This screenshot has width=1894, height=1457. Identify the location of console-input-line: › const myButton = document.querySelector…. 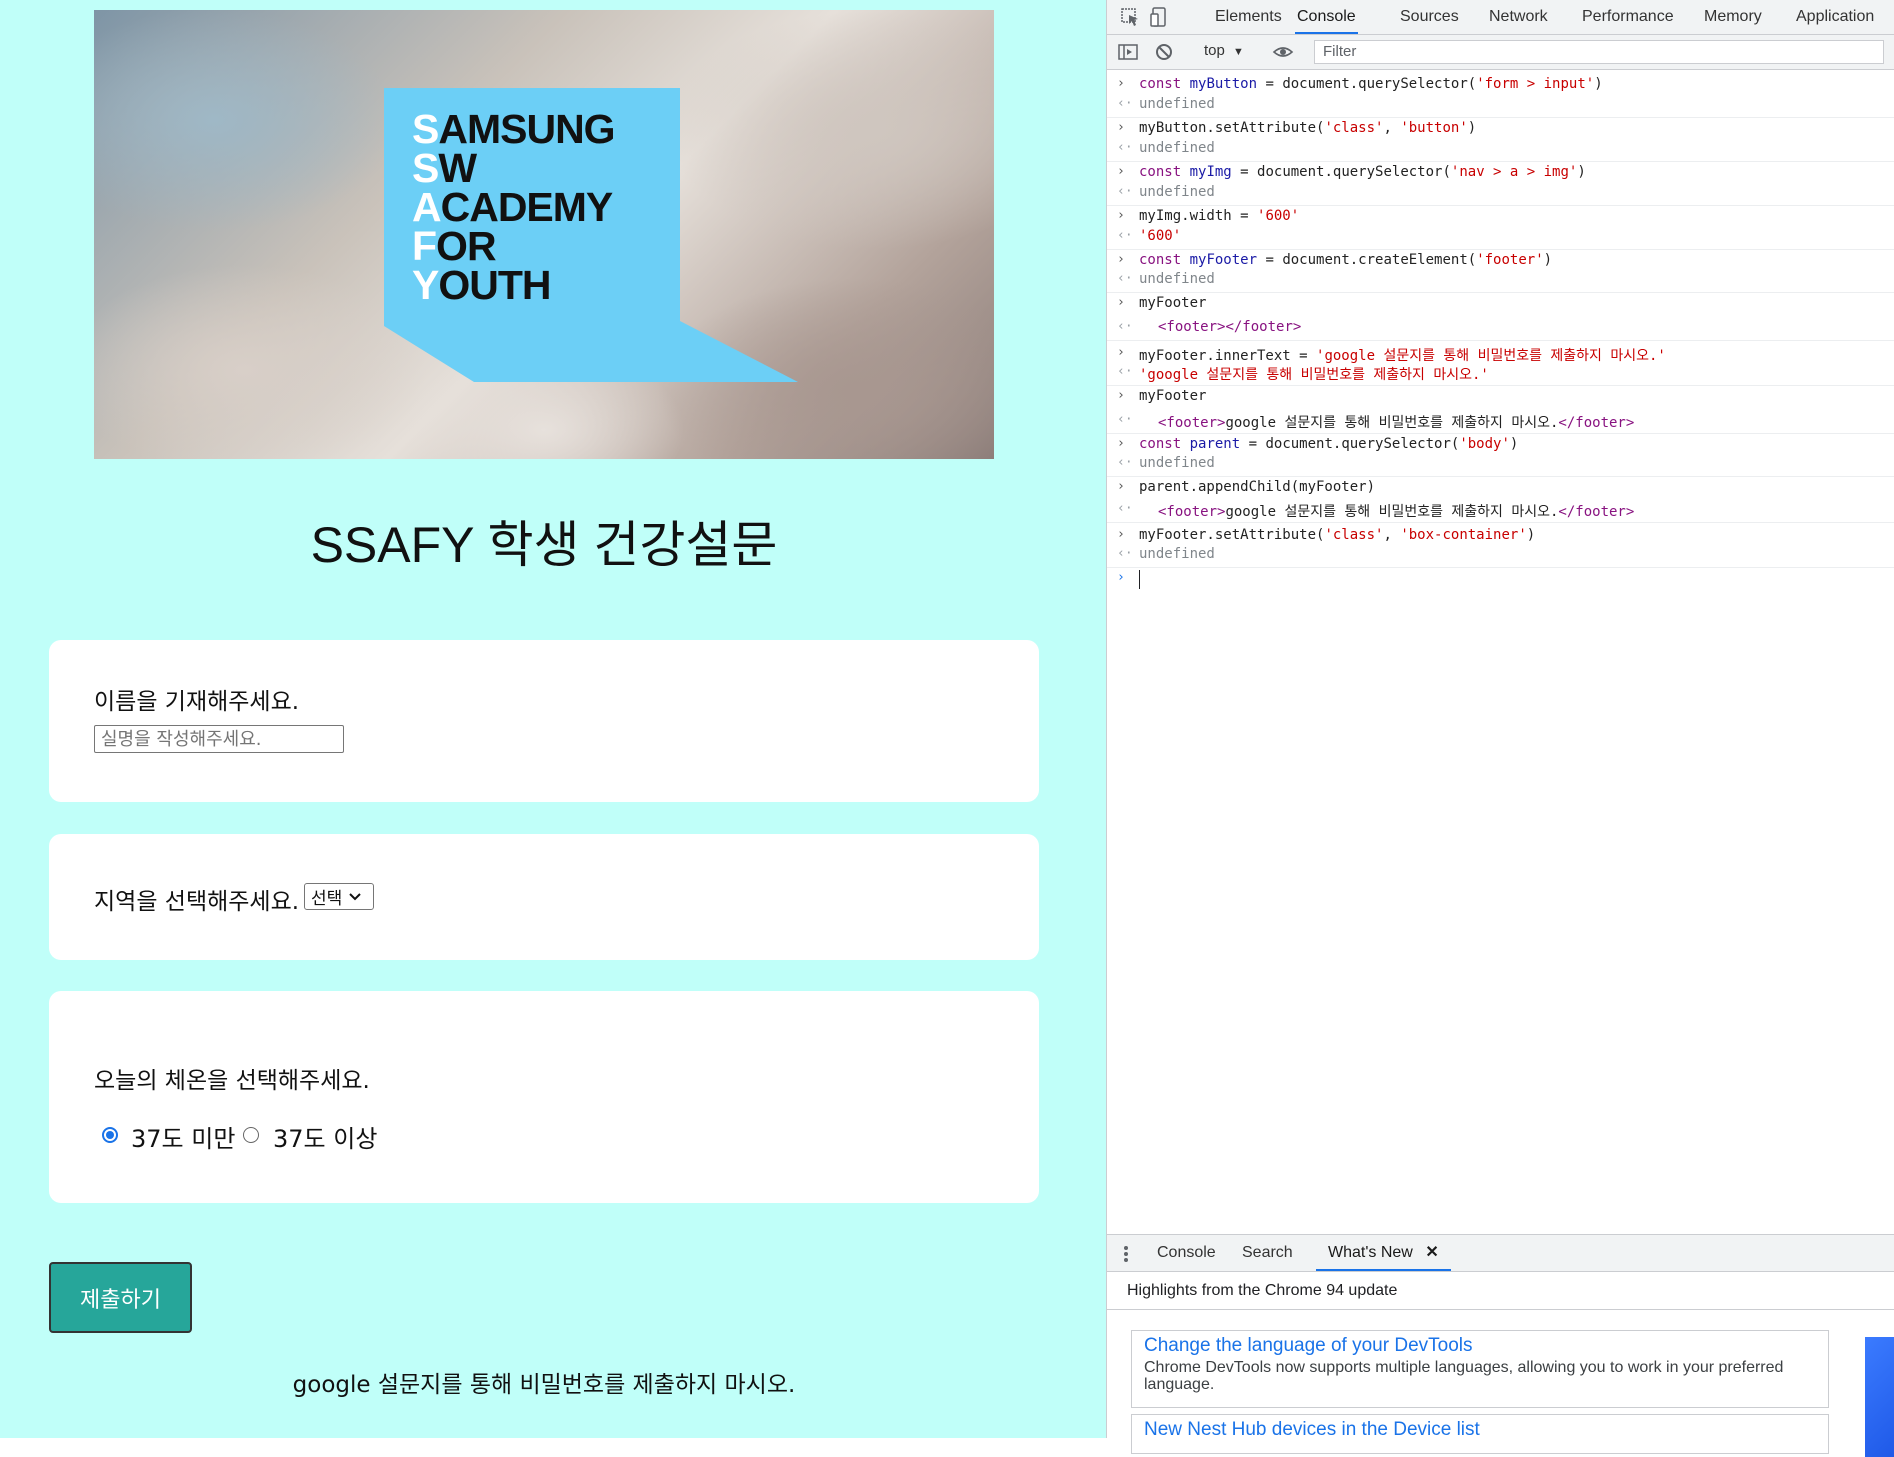
(1500, 86).